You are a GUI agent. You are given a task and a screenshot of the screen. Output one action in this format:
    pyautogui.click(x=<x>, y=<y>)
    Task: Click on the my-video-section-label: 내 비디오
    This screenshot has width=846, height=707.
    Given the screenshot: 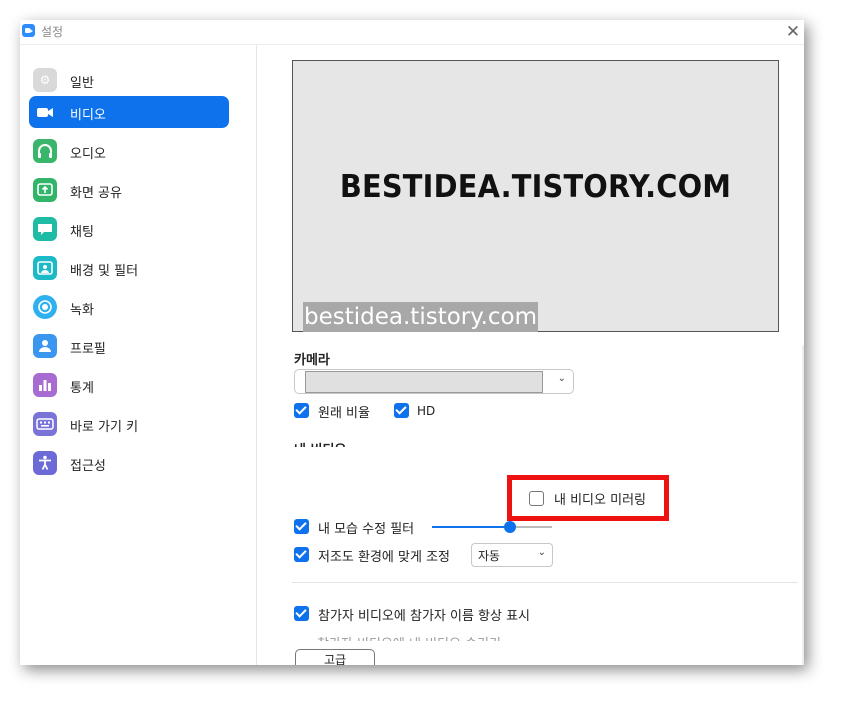 What is the action you would take?
    pyautogui.click(x=320, y=443)
    